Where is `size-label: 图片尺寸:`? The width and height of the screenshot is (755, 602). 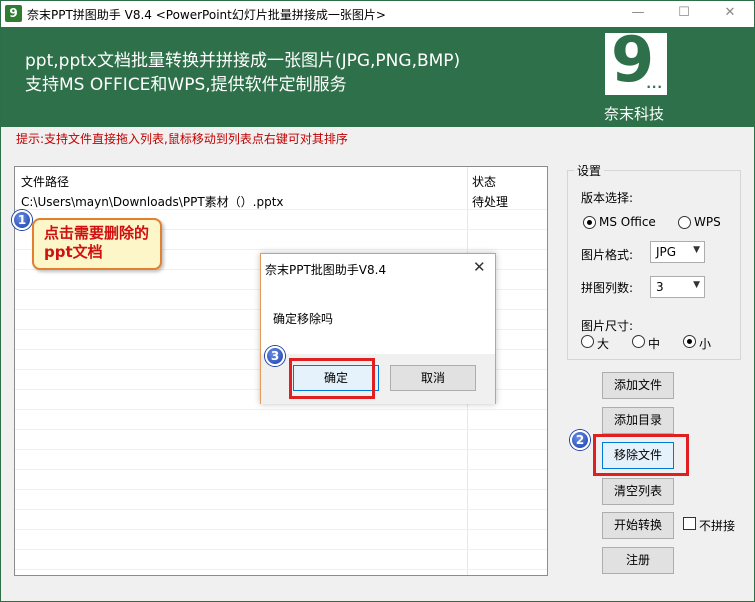
size-label: 图片尺寸: is located at coordinates (607, 326).